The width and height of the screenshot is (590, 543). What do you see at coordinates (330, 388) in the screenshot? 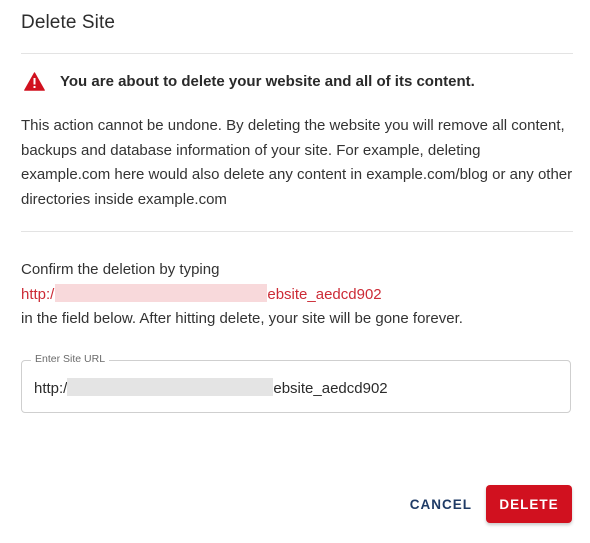
I see `site-url-value-suffix: ebsite_aedcd902` at bounding box center [330, 388].